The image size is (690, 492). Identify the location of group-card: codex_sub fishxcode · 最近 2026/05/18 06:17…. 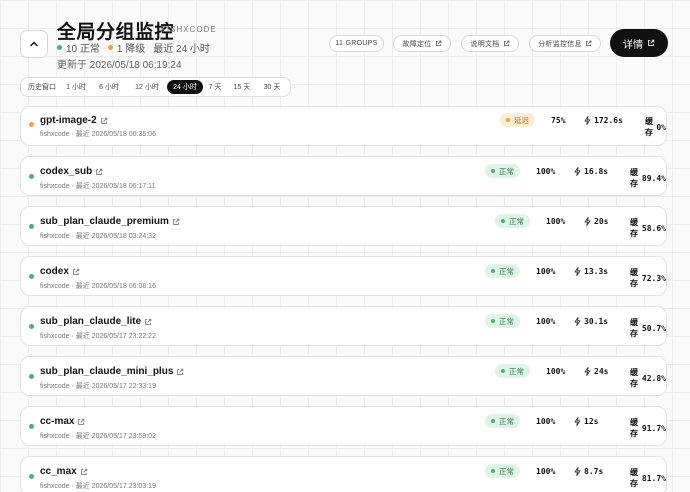
(343, 176).